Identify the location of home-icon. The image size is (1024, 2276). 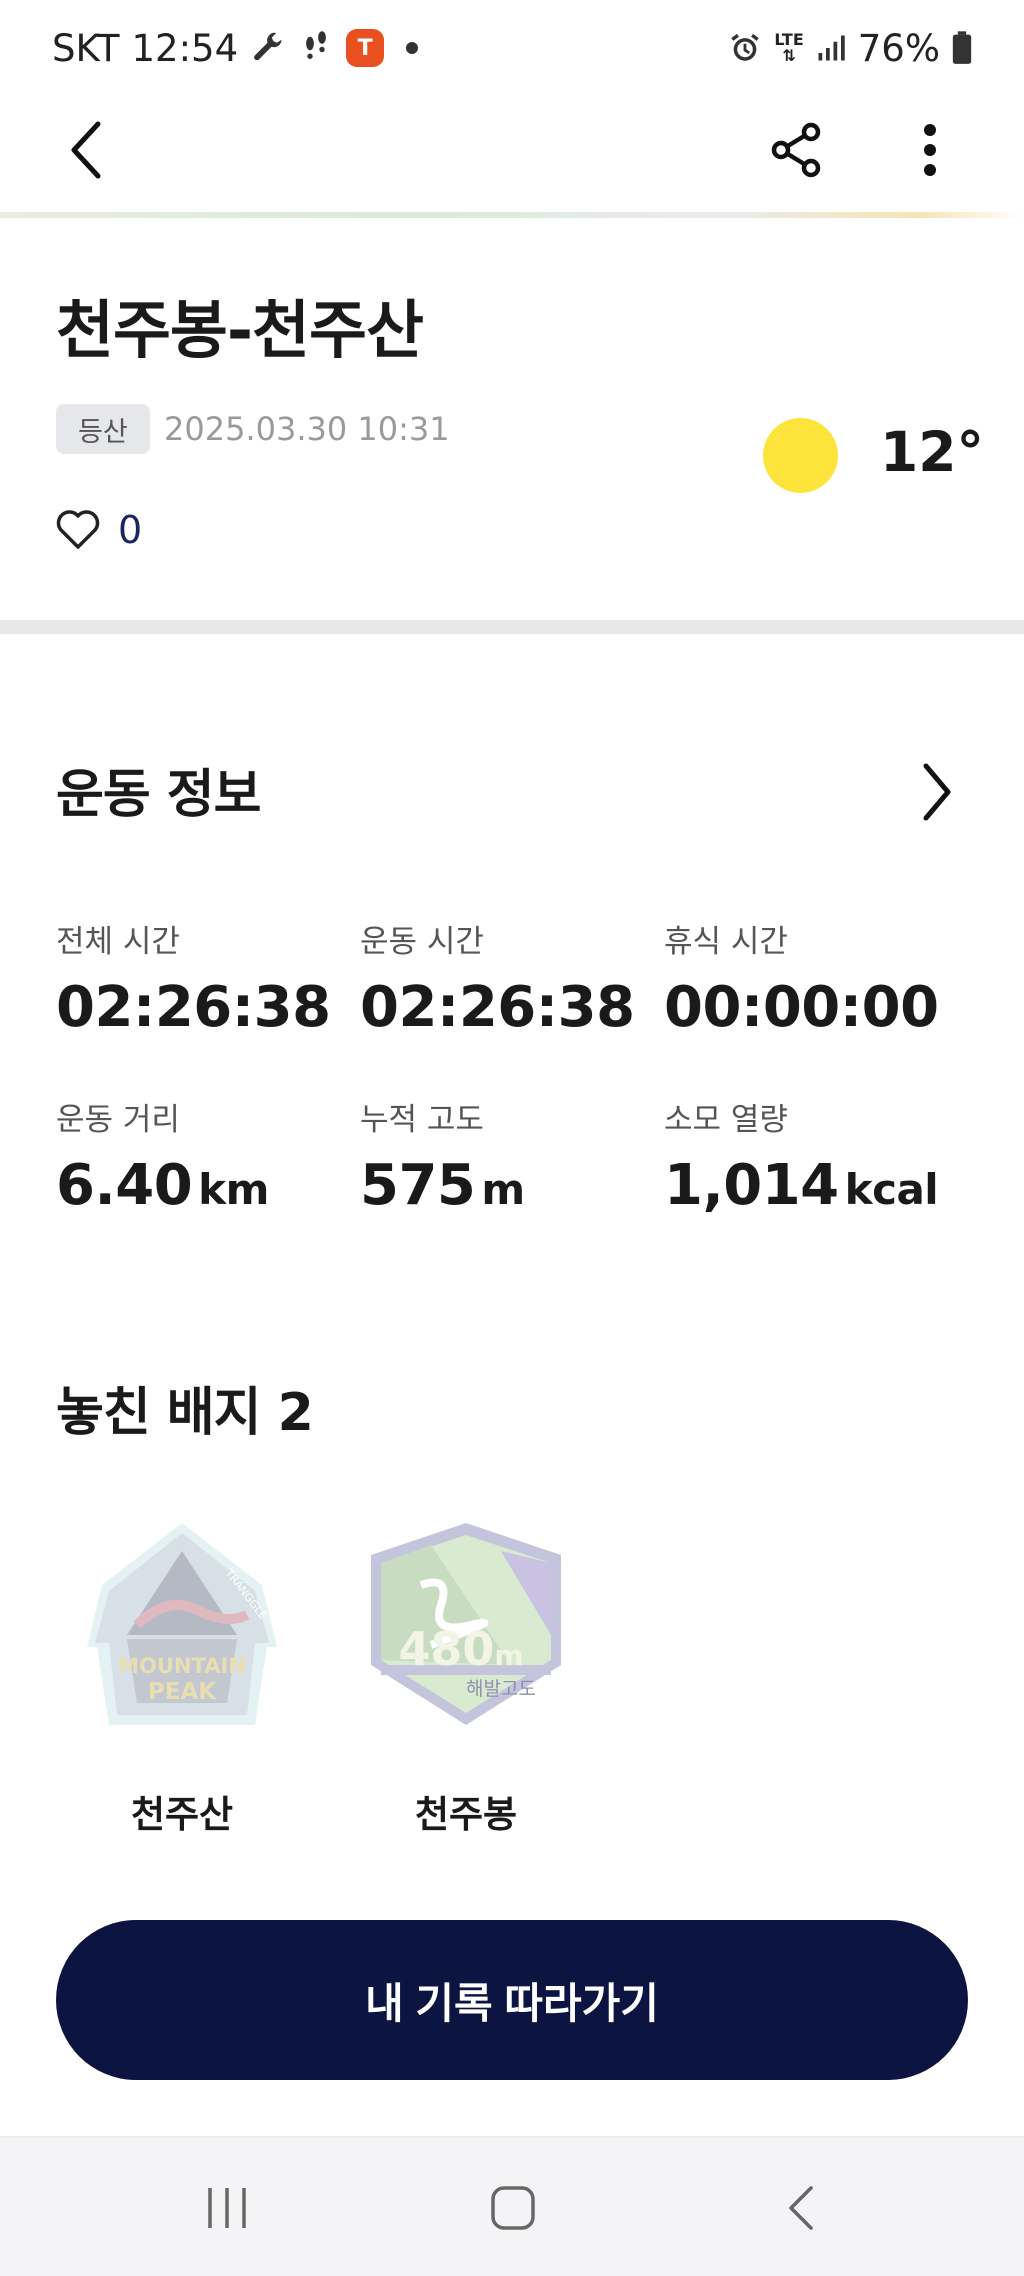
(513, 2208).